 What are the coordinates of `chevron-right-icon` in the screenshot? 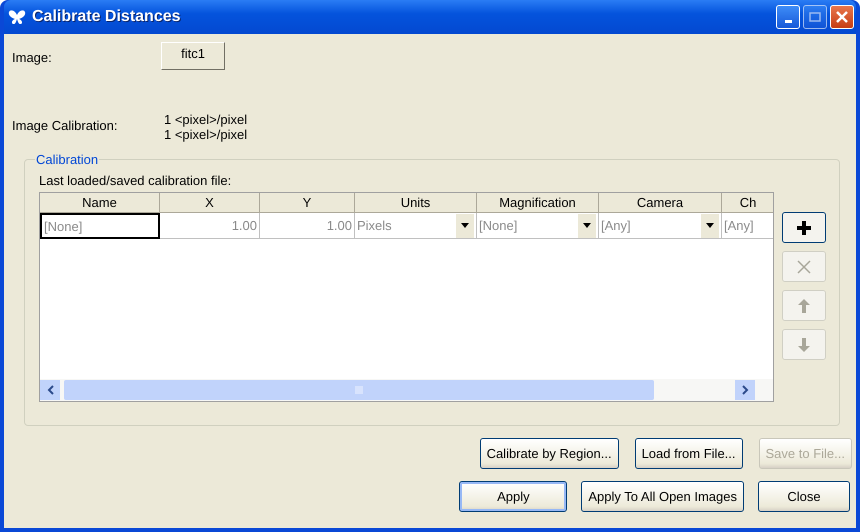 It's located at (745, 390).